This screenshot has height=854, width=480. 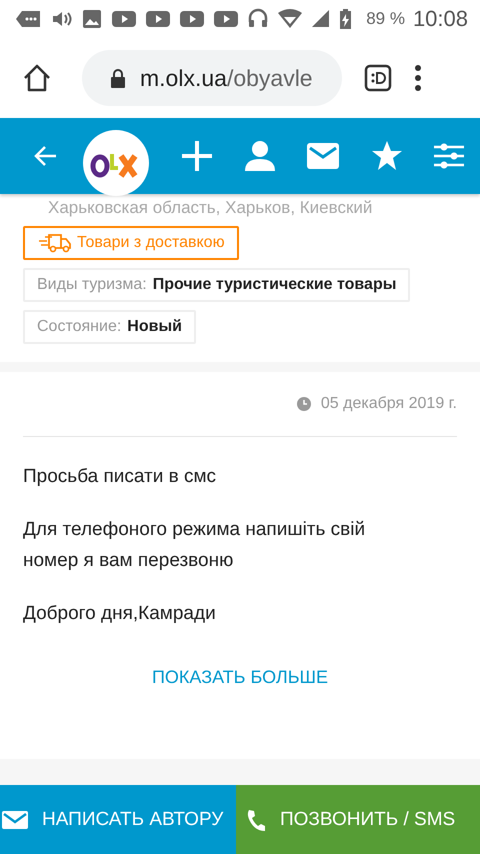 What do you see at coordinates (386, 156) in the screenshot?
I see `star-icon` at bounding box center [386, 156].